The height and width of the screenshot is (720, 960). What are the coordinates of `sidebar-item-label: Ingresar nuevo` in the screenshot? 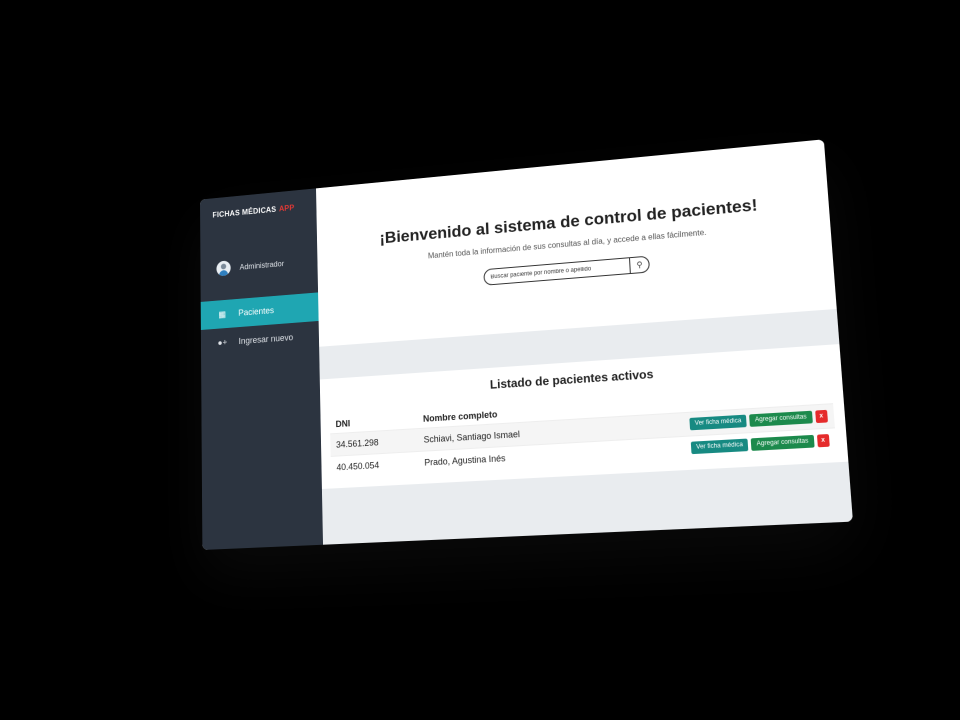 It's located at (266, 339).